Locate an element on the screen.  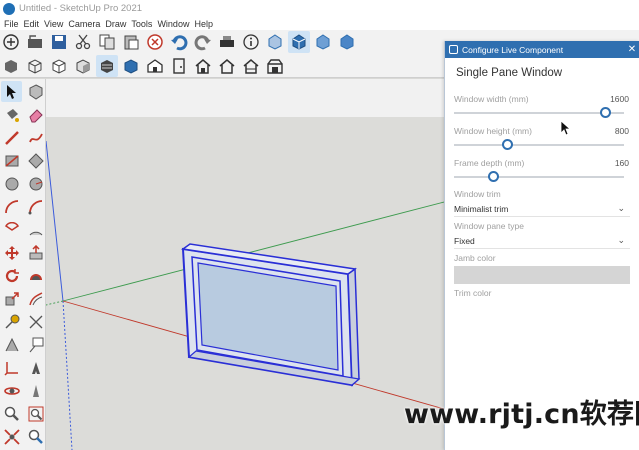
frame-depth-field: Frame depth (mm) 160 is located at coordinates (542, 171).